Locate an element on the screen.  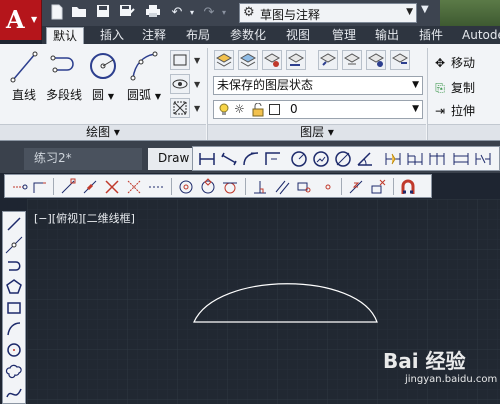
stretch-tool: ⇥ 拉伸 is located at coordinates (453, 110).